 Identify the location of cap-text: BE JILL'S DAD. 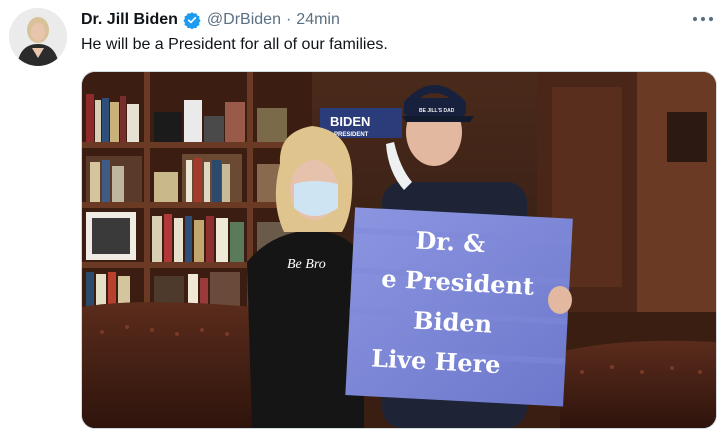
(437, 111).